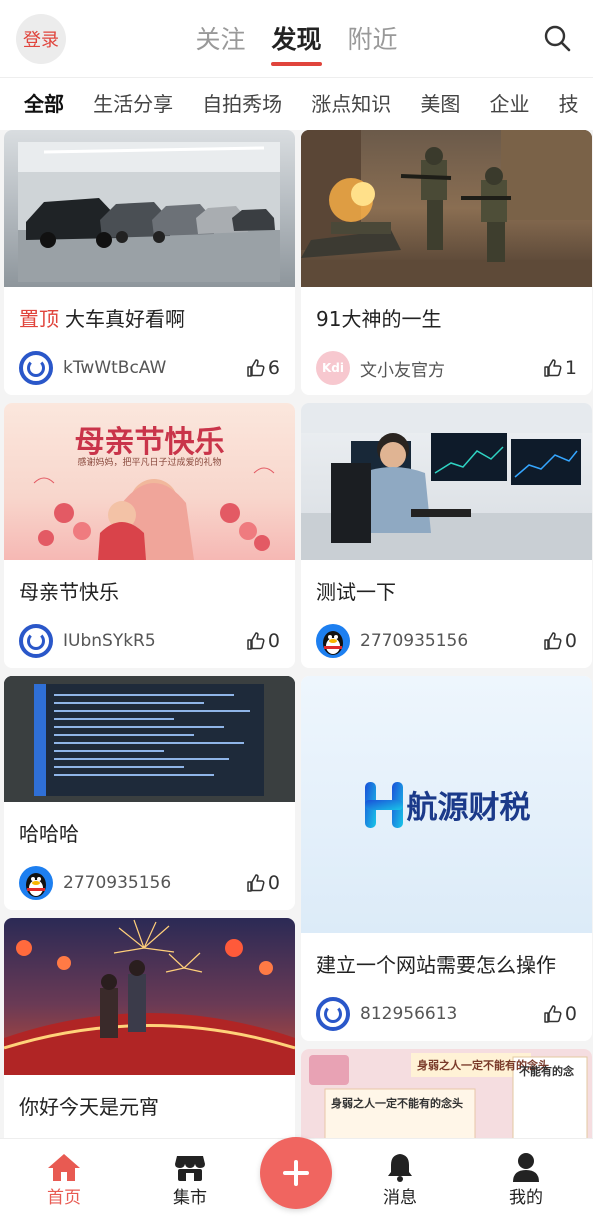 Image resolution: width=593 pixels, height=1217 pixels. I want to click on post-card: 航源财税 建立一个网站需要怎么操作 812956613 0, so click(446, 858).